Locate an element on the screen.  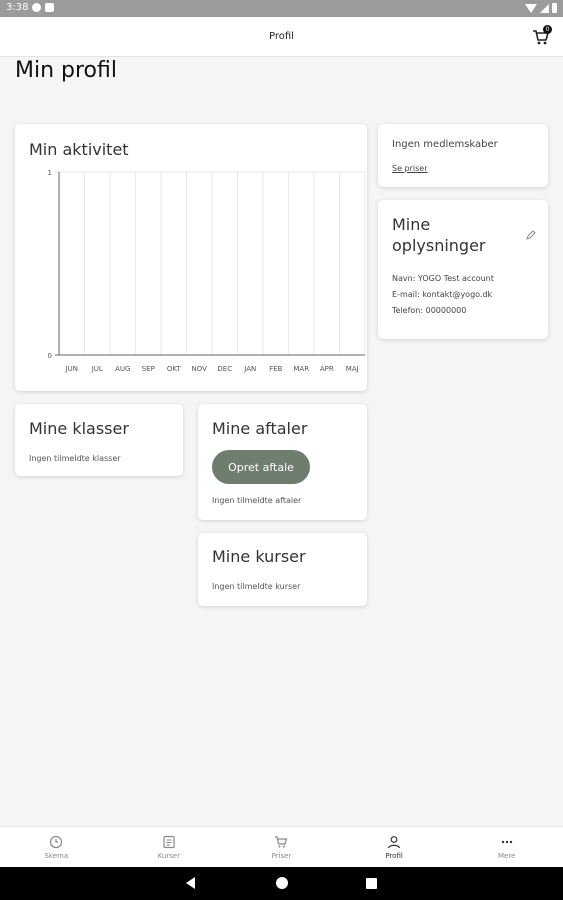
my-info-heading: Mine oplysninger is located at coordinates (439, 235).